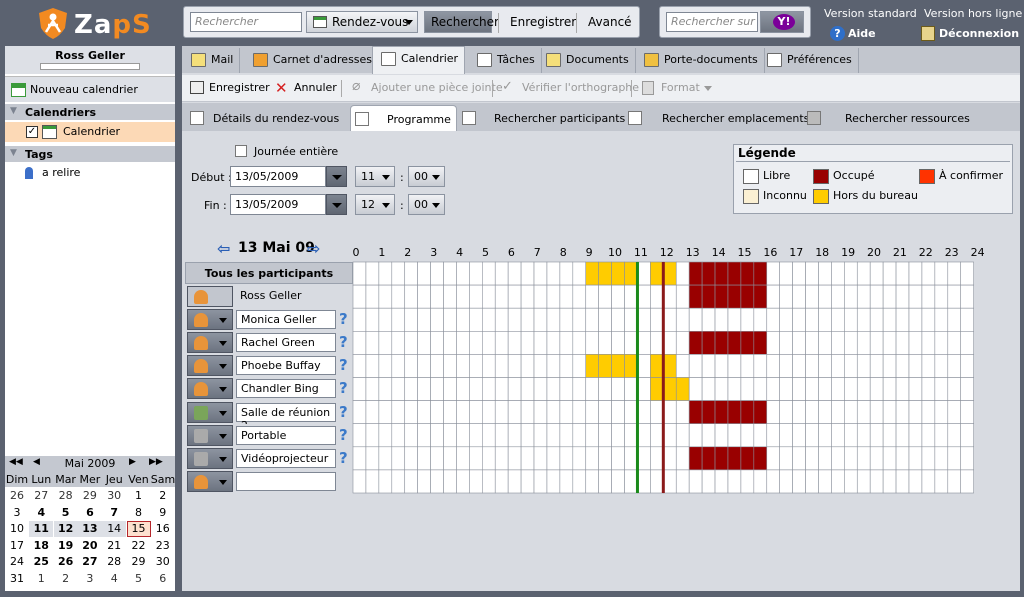 The image size is (1024, 597). What do you see at coordinates (90, 579) in the screenshot?
I see `mini-calendar-day: 3` at bounding box center [90, 579].